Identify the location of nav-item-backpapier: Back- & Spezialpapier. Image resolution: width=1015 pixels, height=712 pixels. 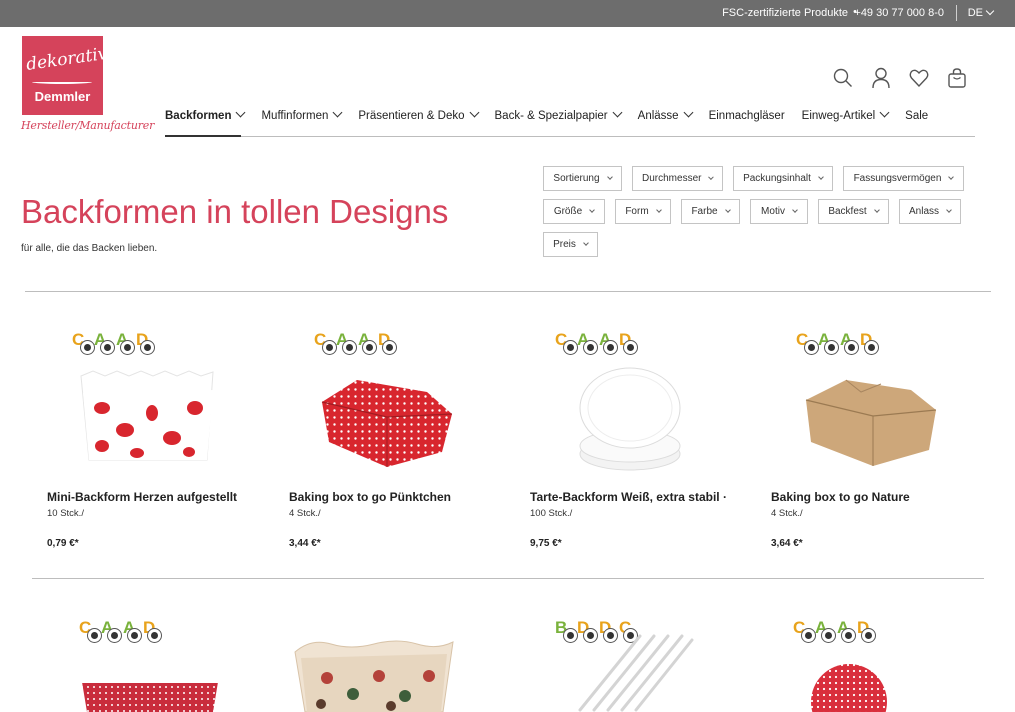
(559, 114).